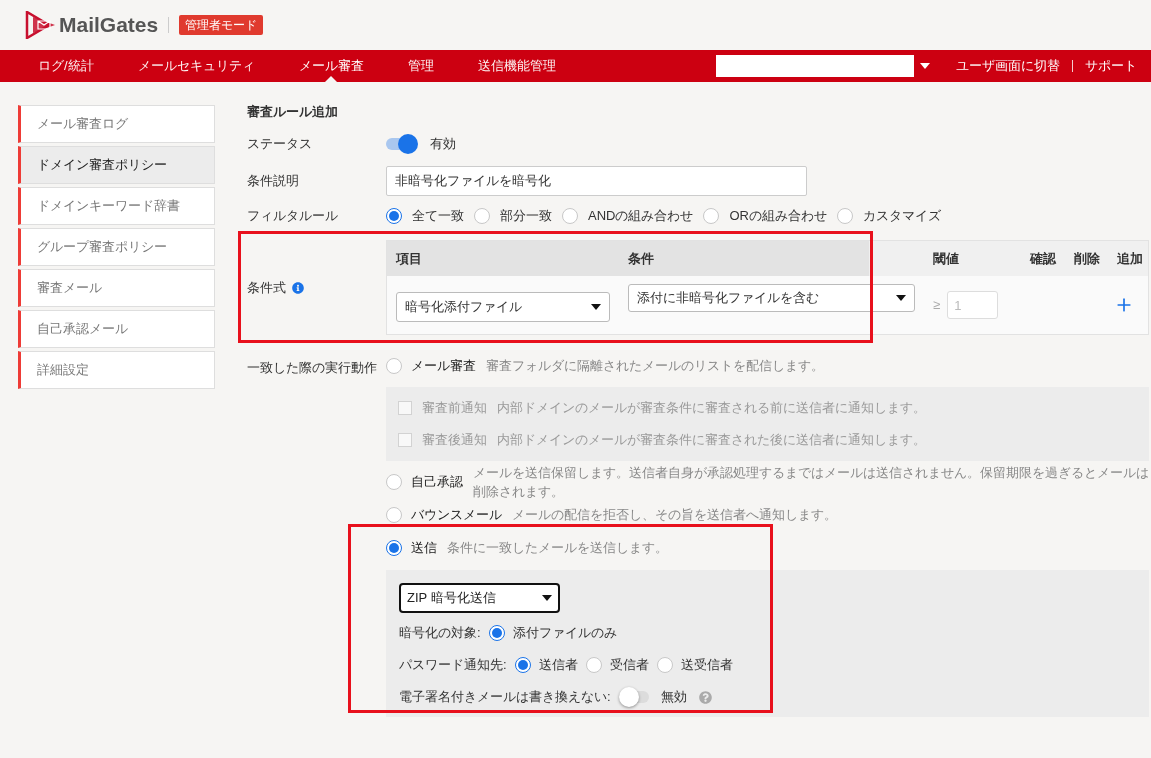 The height and width of the screenshot is (758, 1151). I want to click on checkbox-description: 内部ドメインのメールが審査条件に審査された後に送信者に通知します。, so click(711, 440).